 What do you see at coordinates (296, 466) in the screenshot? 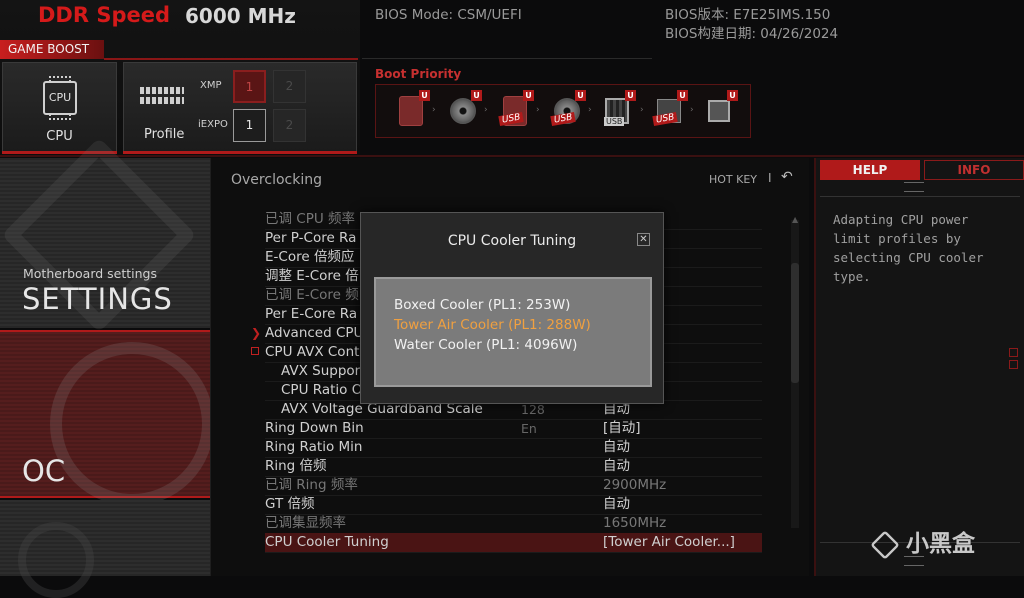
I see `row-name: Ring 倍频` at bounding box center [296, 466].